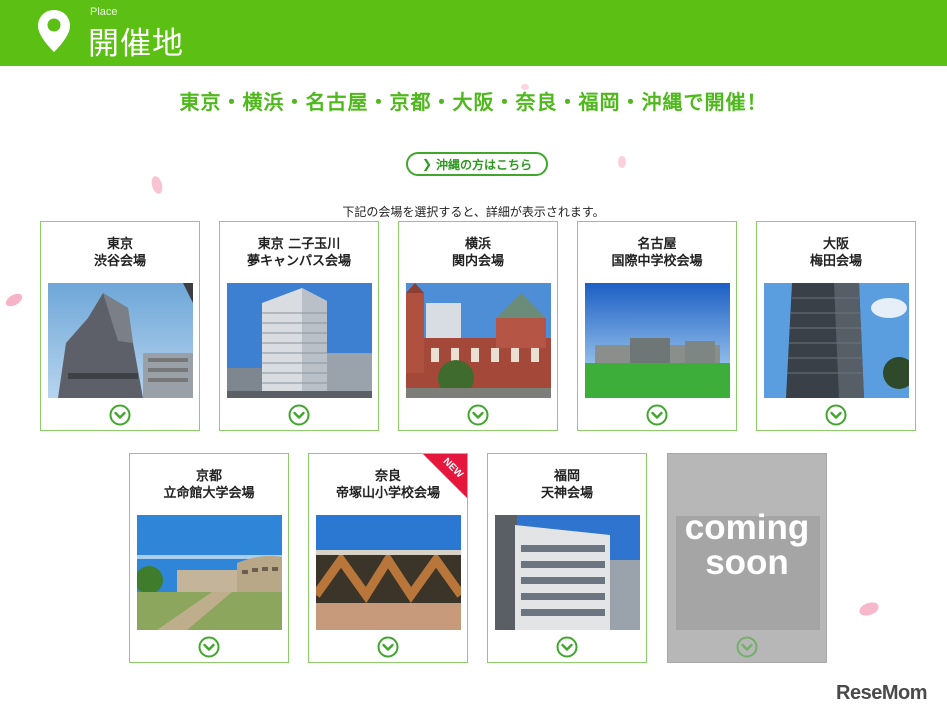 This screenshot has width=947, height=713. I want to click on venue-title: 名古屋 国際中学校会場, so click(657, 253).